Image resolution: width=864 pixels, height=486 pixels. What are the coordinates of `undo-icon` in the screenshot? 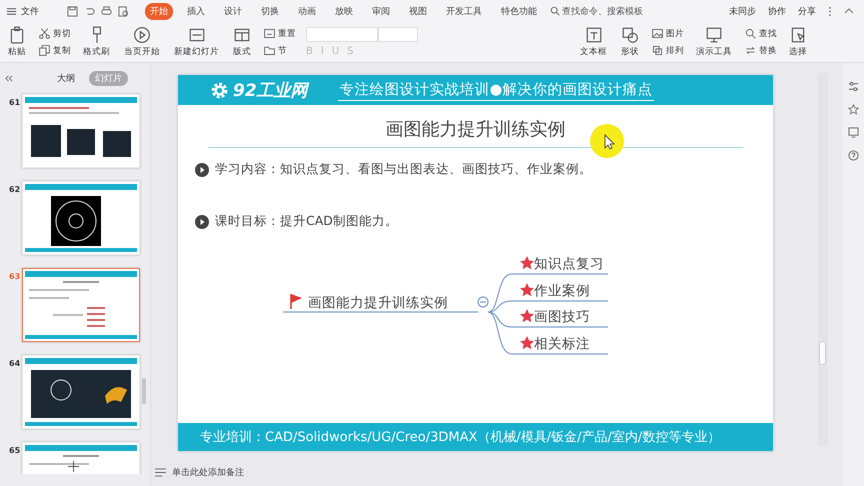 It's located at (89, 11).